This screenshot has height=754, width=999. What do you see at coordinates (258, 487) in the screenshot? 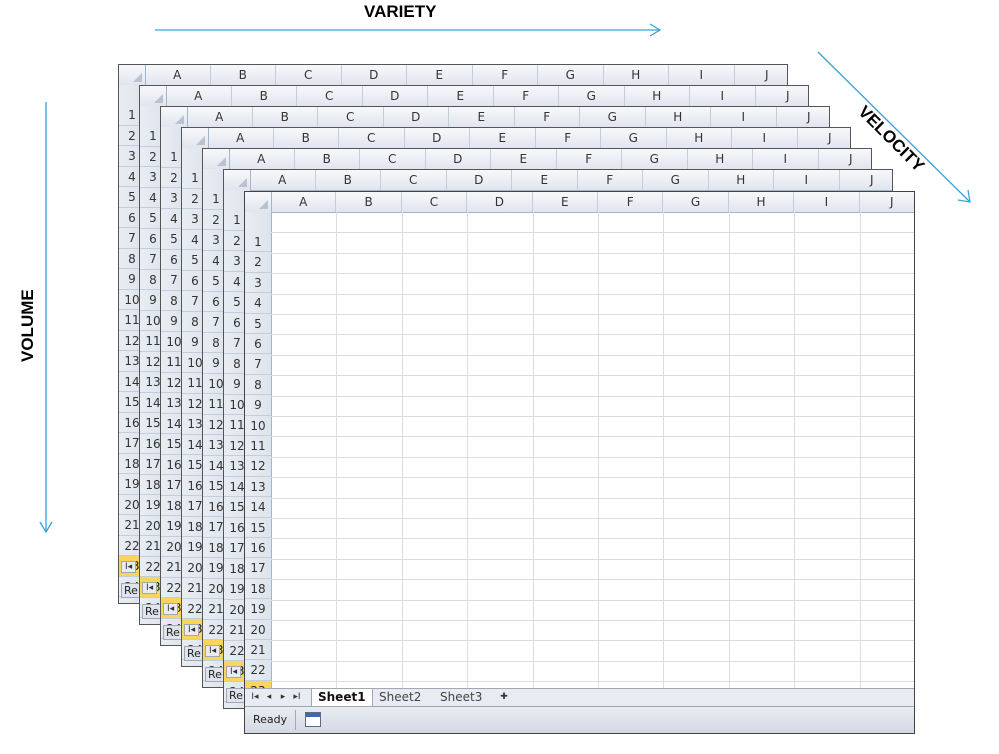
I see `row-header-13: 13` at bounding box center [258, 487].